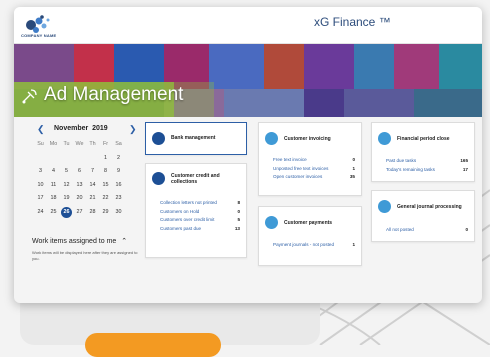  What do you see at coordinates (92, 186) in the screenshot?
I see `calendar-day: 14` at bounding box center [92, 186].